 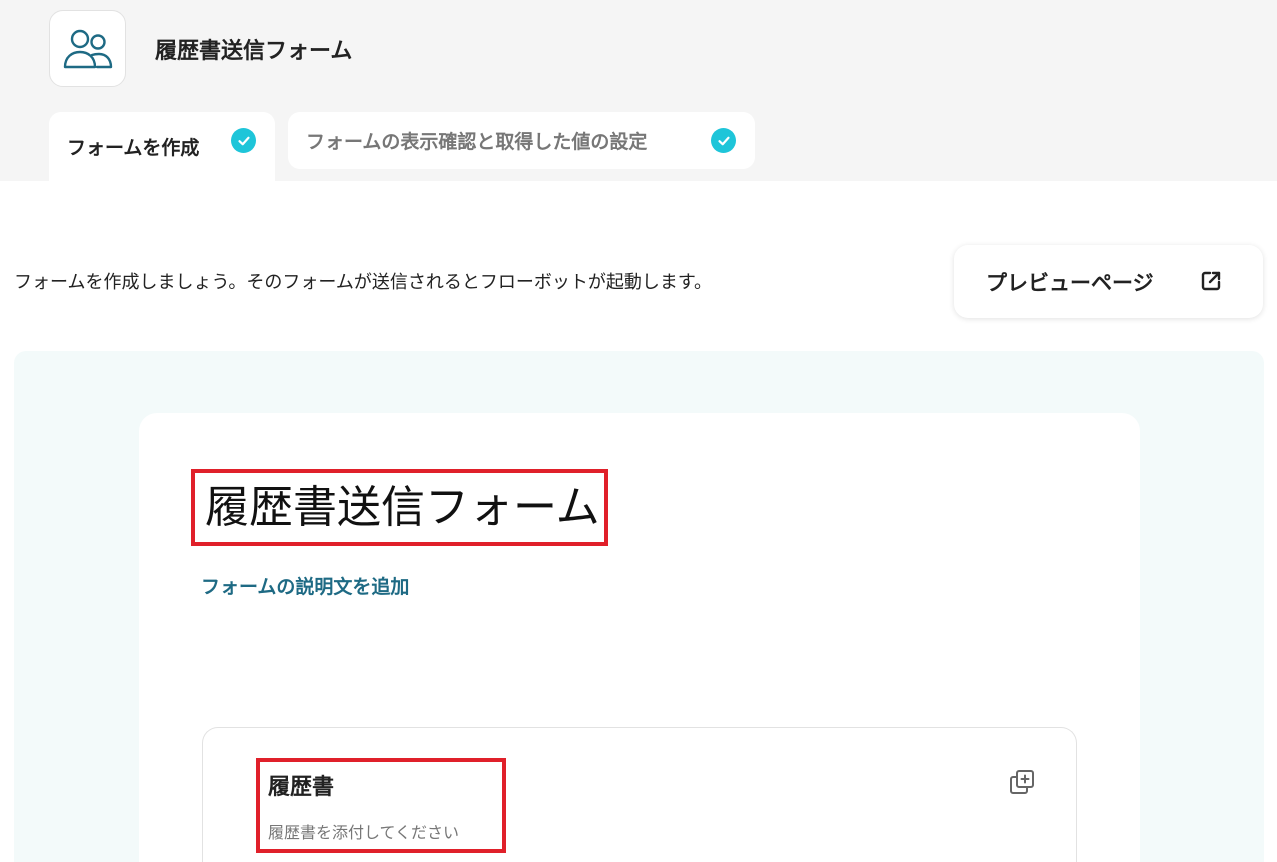 I want to click on preview-page-button: プレビューページ, so click(x=1108, y=281).